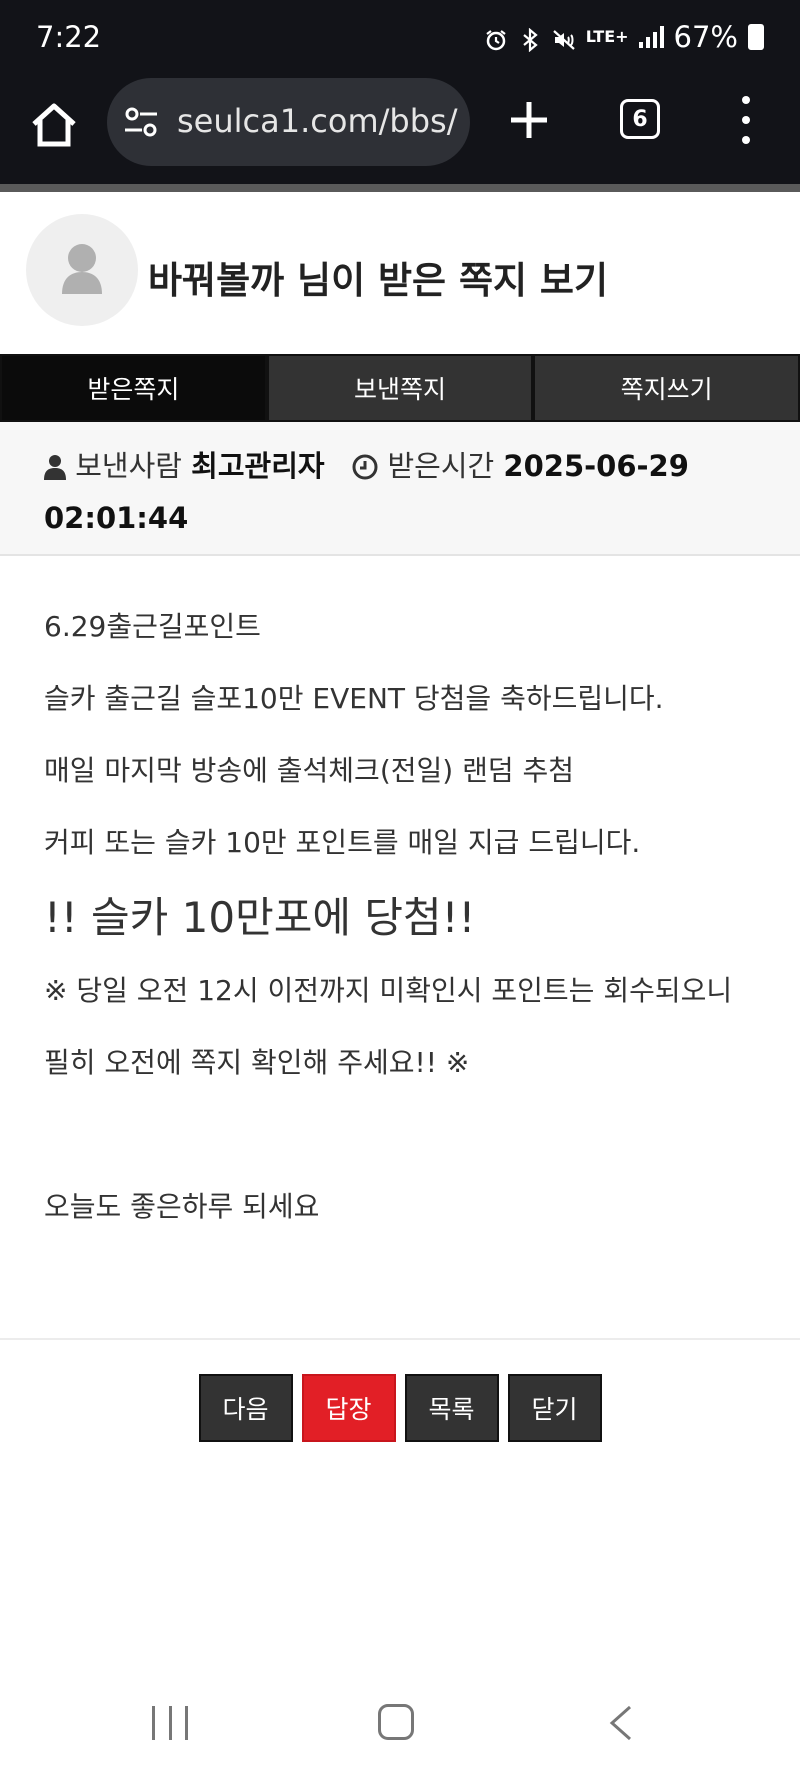  I want to click on message-line: 슬카 출근길 슬포10만 EVENT 당첨을 축하드립니다., so click(354, 698).